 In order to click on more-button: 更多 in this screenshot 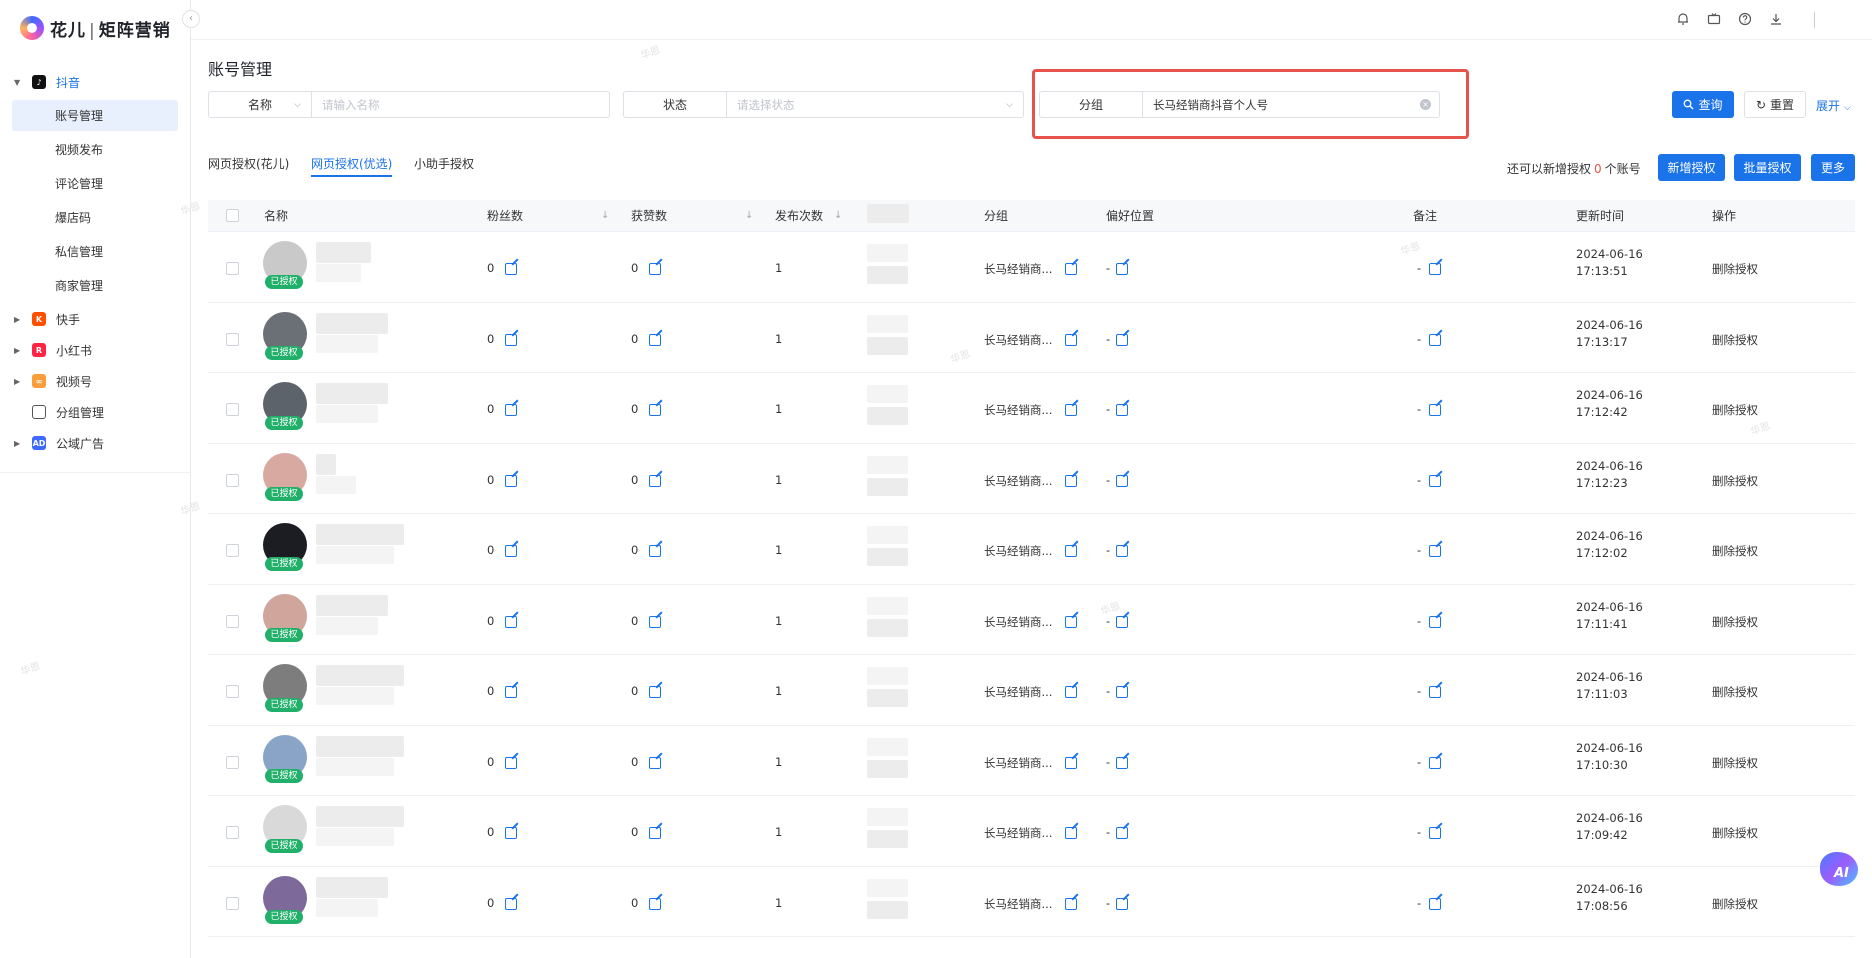, I will do `click(1833, 167)`.